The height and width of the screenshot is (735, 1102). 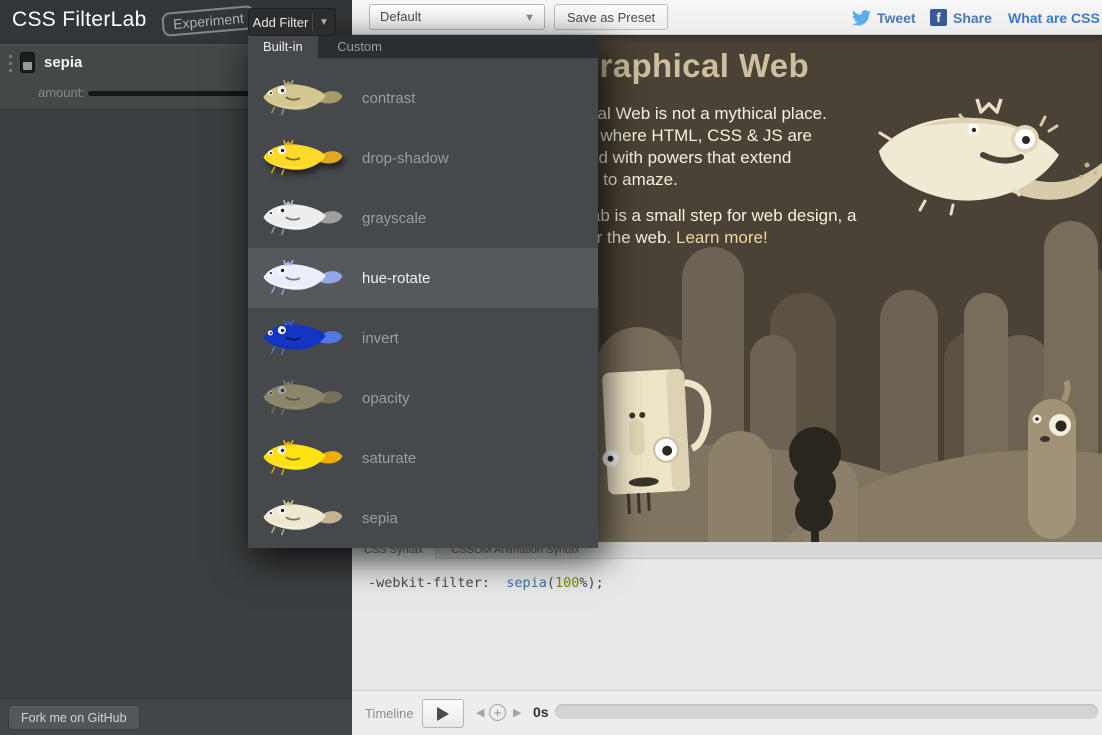 I want to click on add-filter-button: Add Filter ▼, so click(x=292, y=22).